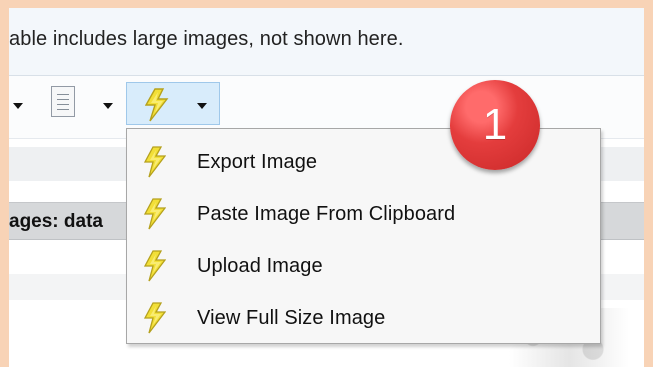  I want to click on document-icon, so click(63, 101).